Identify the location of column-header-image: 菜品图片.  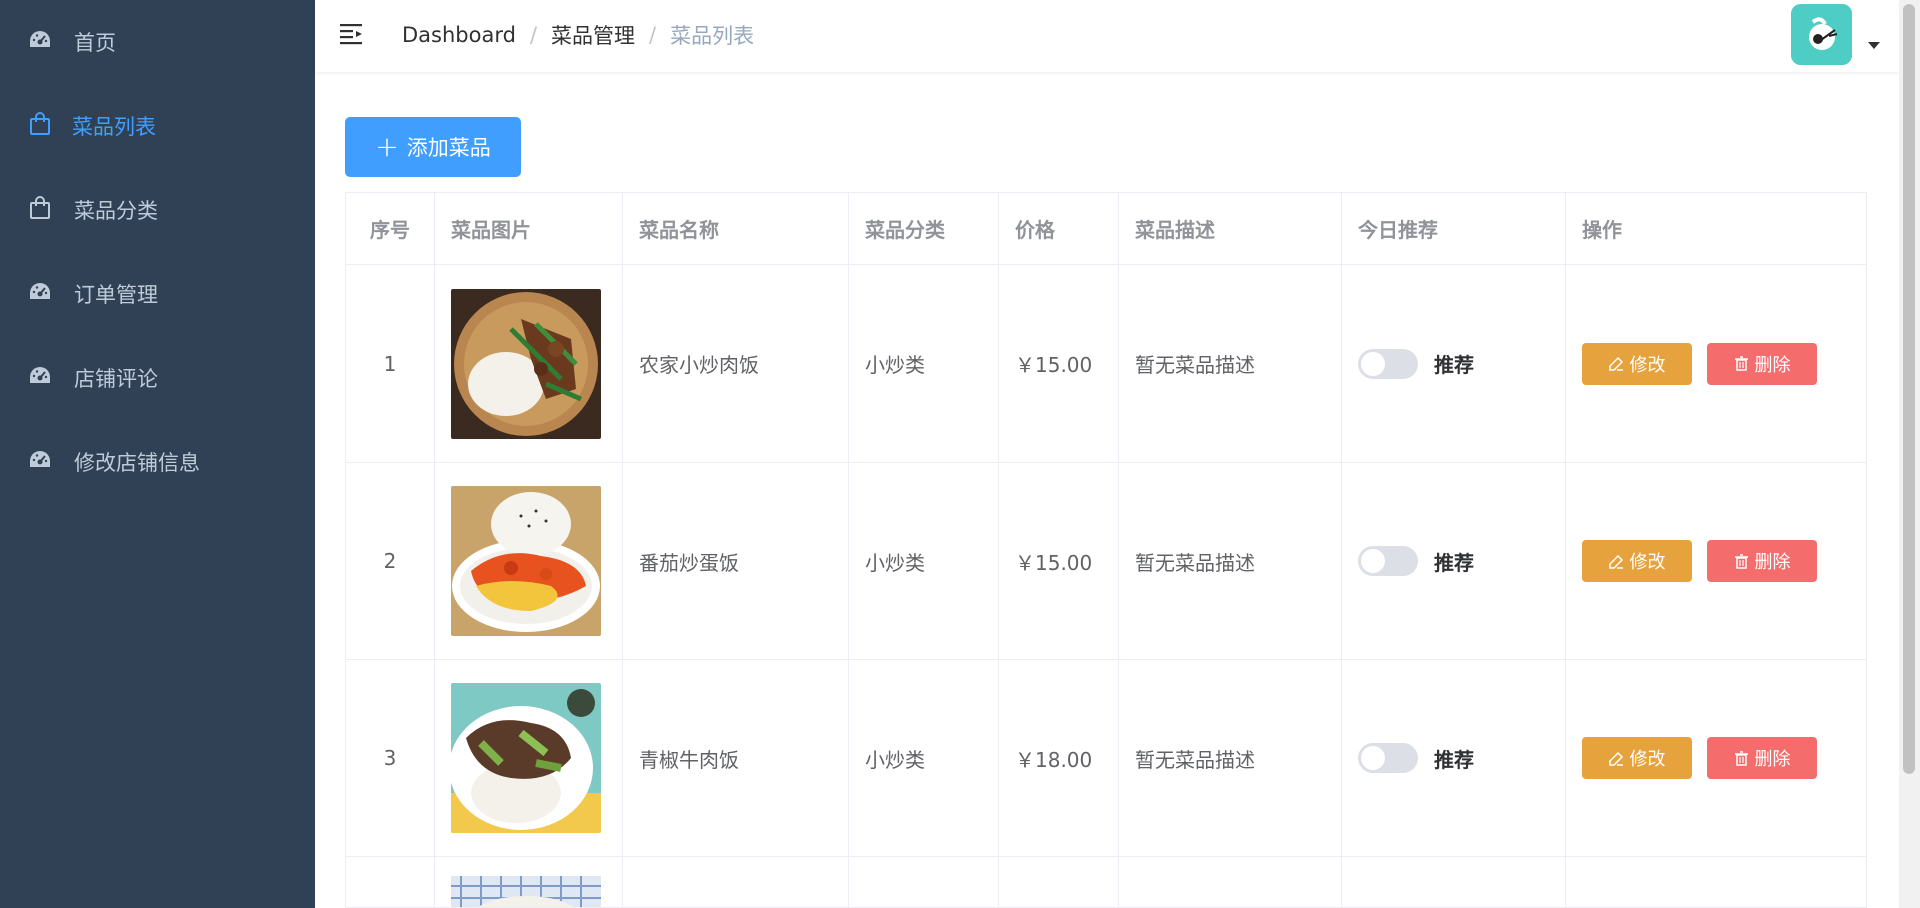
(529, 228).